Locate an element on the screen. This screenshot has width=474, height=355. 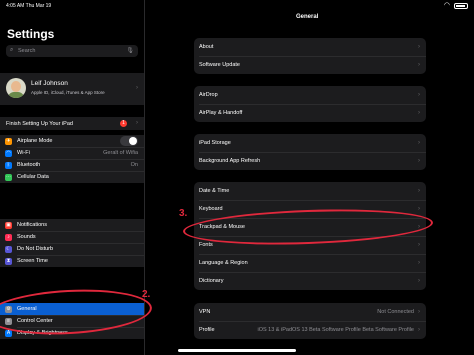
general-storage-group: iPad Storage › Background App Refresh › is located at coordinates (310, 152).